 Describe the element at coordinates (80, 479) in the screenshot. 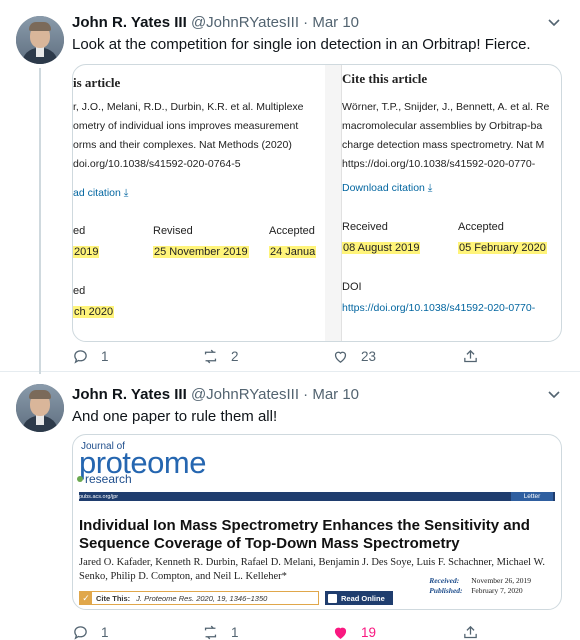

I see `journal-logo-dot` at that location.